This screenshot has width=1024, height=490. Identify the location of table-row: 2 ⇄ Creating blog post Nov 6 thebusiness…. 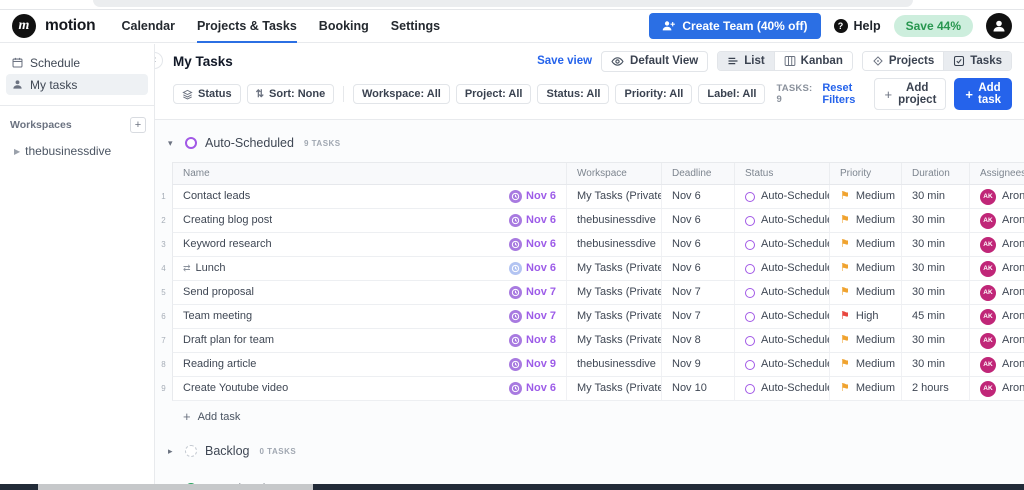
(589, 221).